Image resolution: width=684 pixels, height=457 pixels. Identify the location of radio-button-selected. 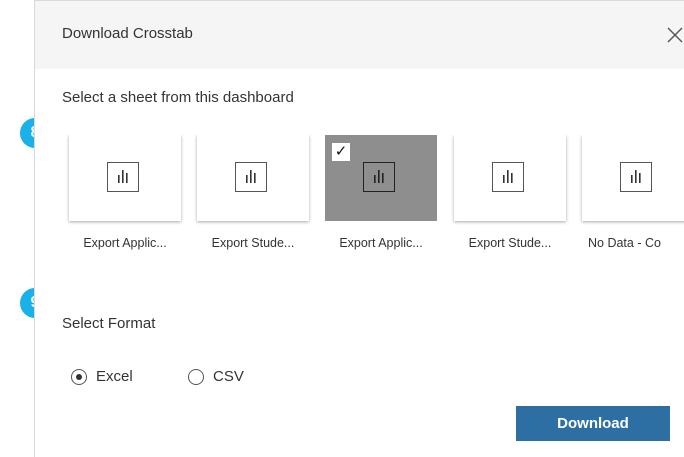
(79, 377).